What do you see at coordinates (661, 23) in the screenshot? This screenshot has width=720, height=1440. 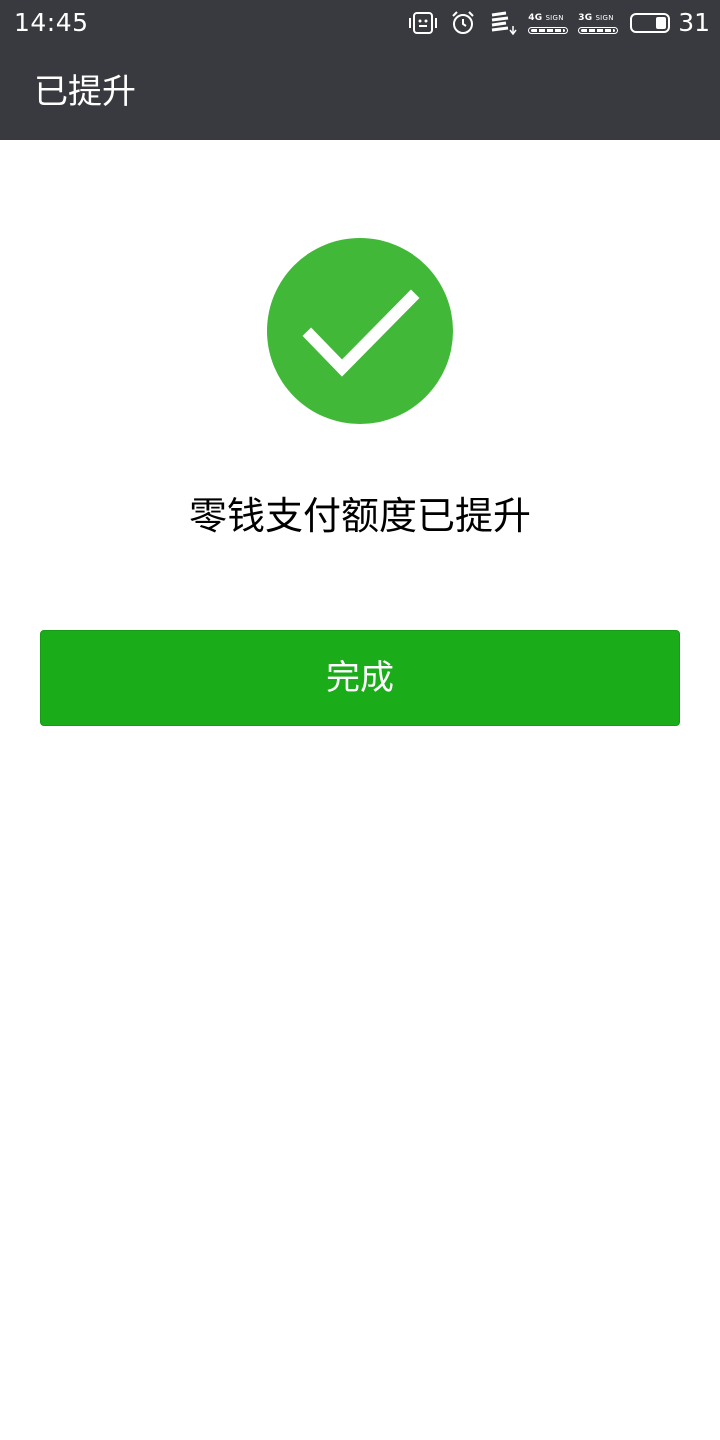 I see `battery-fill` at bounding box center [661, 23].